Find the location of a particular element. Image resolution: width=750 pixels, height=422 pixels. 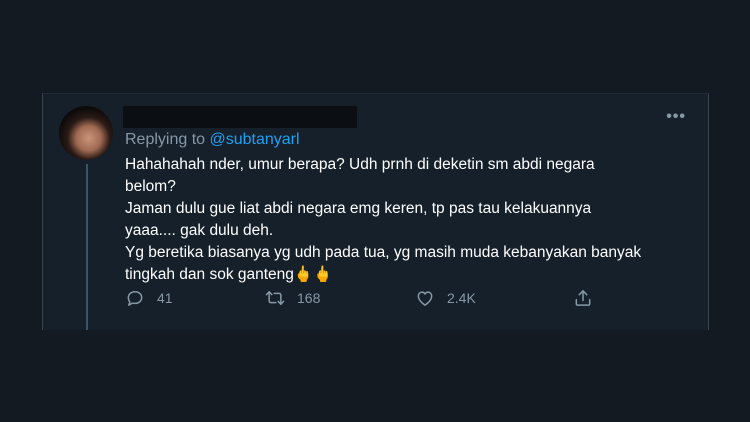

like-count: 2.4K is located at coordinates (461, 298).